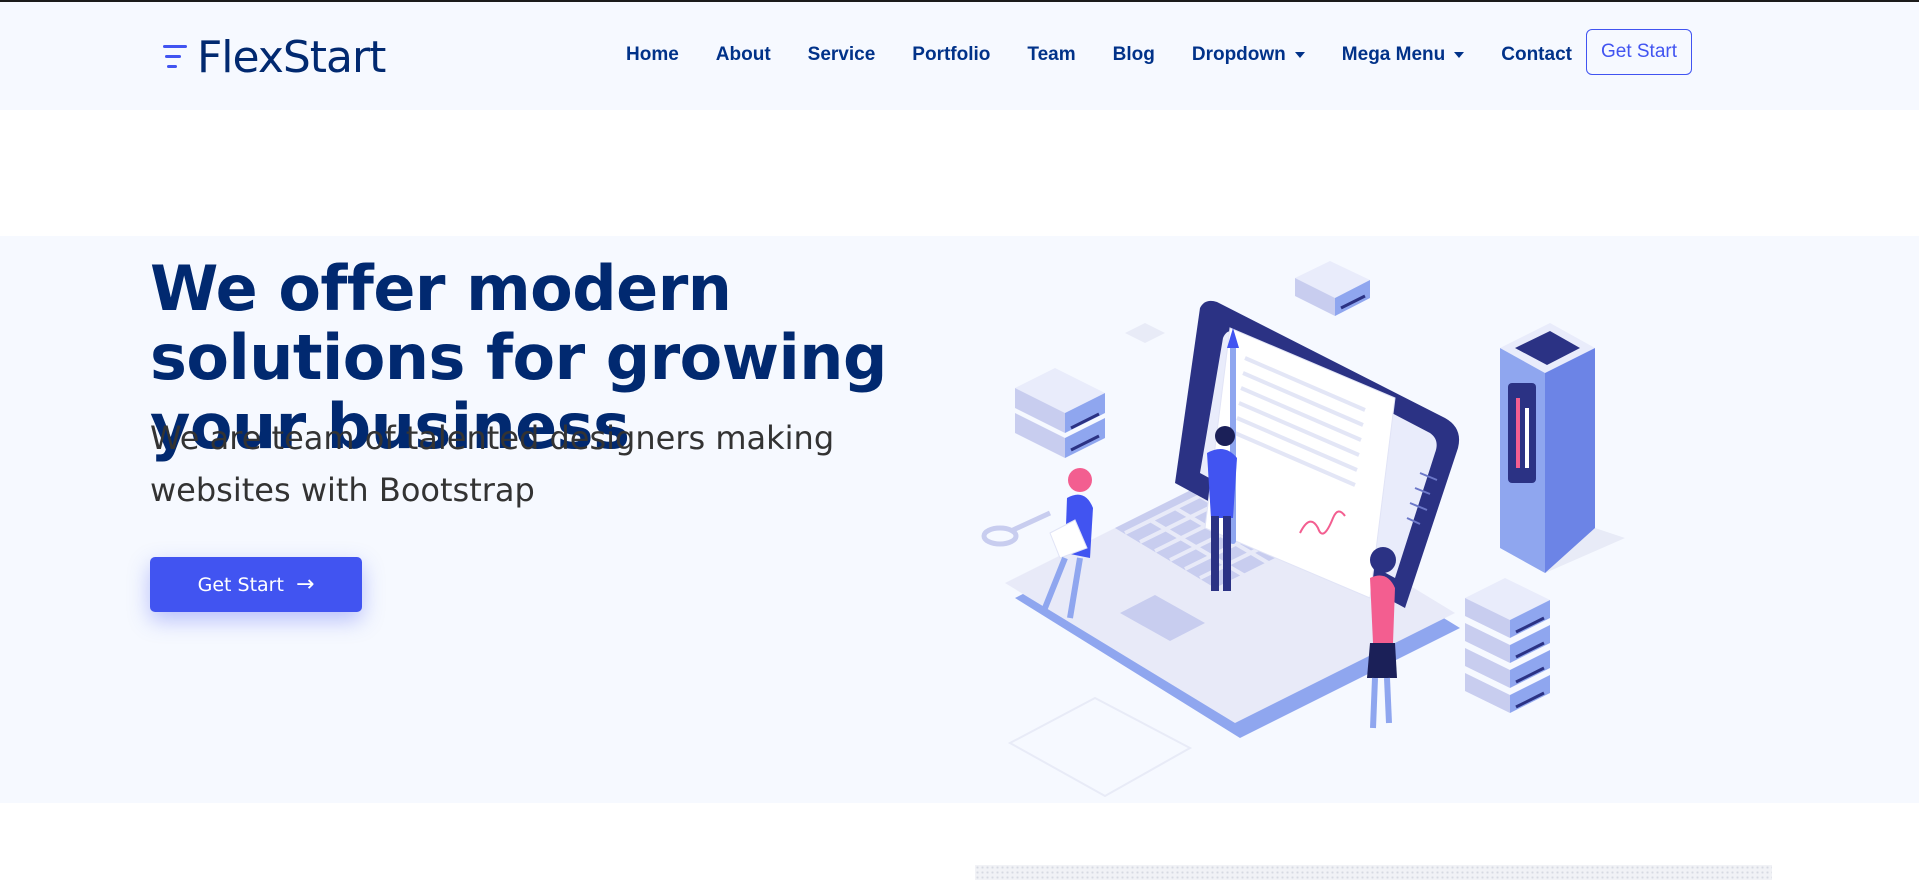 The image size is (1919, 880). I want to click on logo: FlexStart, so click(274, 57).